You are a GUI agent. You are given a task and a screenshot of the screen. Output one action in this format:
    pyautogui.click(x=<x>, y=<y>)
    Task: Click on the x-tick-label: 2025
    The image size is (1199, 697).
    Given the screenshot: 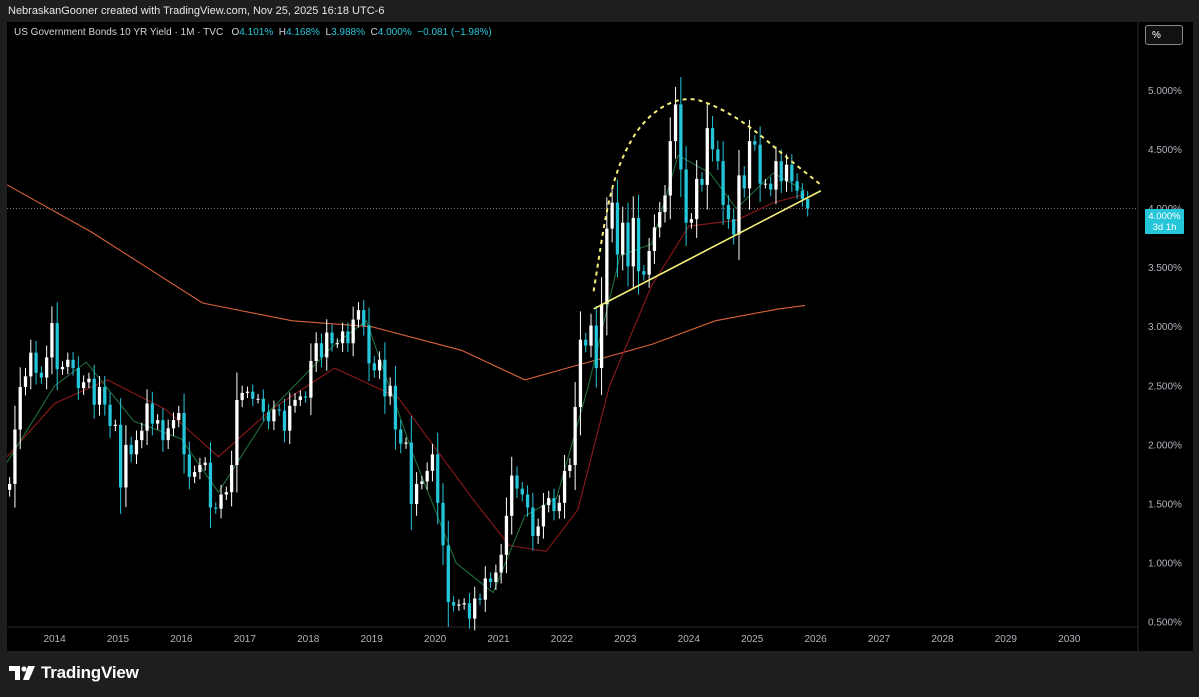 What is the action you would take?
    pyautogui.click(x=752, y=639)
    